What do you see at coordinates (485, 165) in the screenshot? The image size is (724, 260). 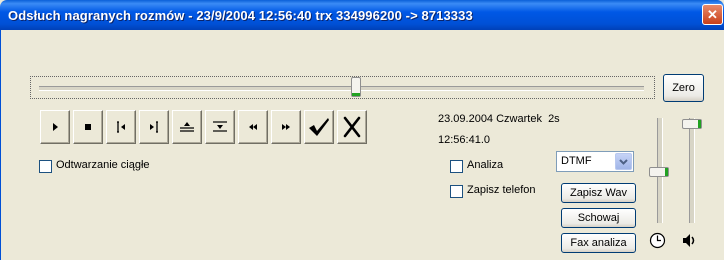 I see `analiza-label: Analiza` at bounding box center [485, 165].